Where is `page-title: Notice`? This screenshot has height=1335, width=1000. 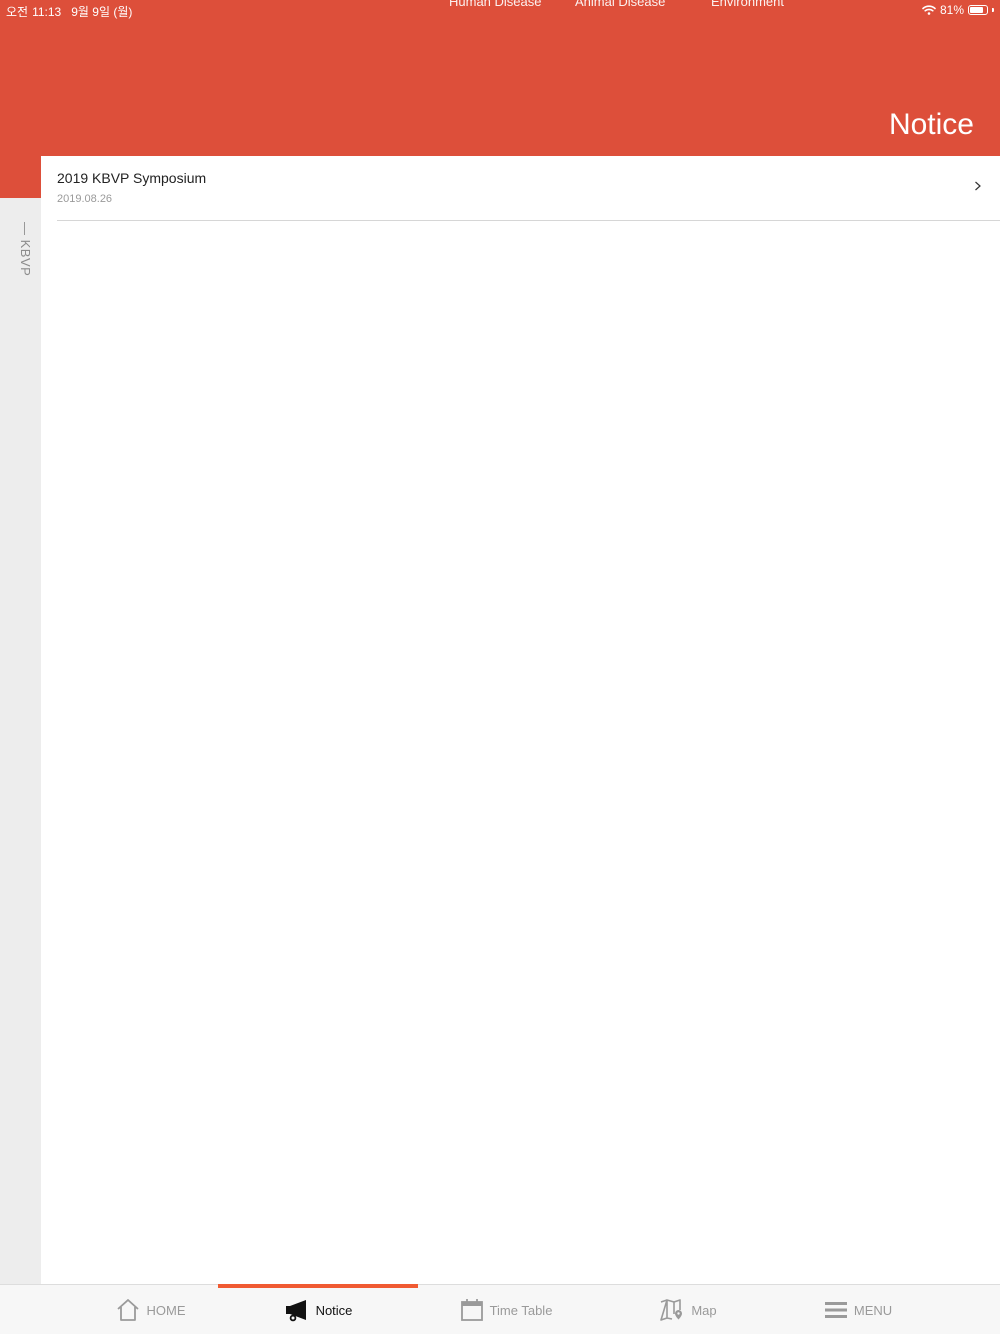 page-title: Notice is located at coordinates (931, 124).